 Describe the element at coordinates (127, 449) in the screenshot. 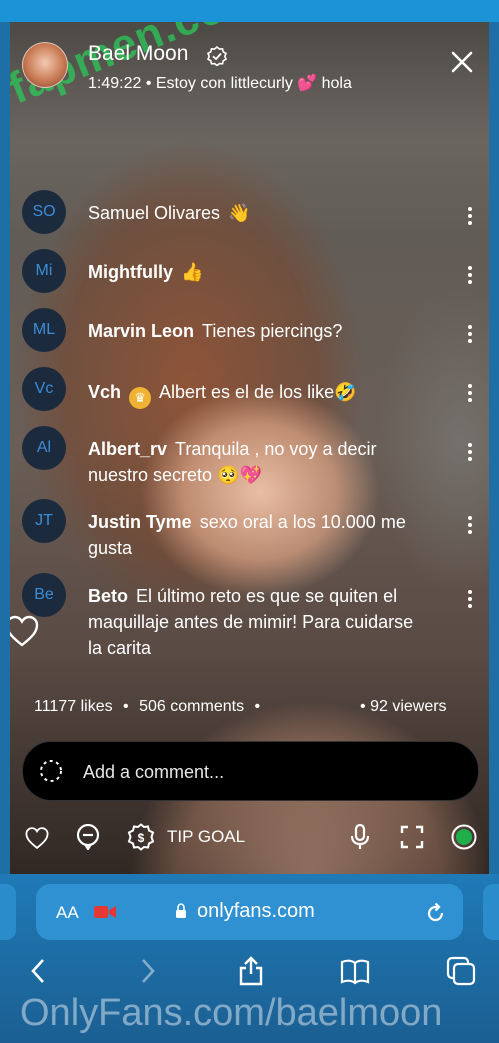

I see `commenter-name: Albert_rv` at that location.